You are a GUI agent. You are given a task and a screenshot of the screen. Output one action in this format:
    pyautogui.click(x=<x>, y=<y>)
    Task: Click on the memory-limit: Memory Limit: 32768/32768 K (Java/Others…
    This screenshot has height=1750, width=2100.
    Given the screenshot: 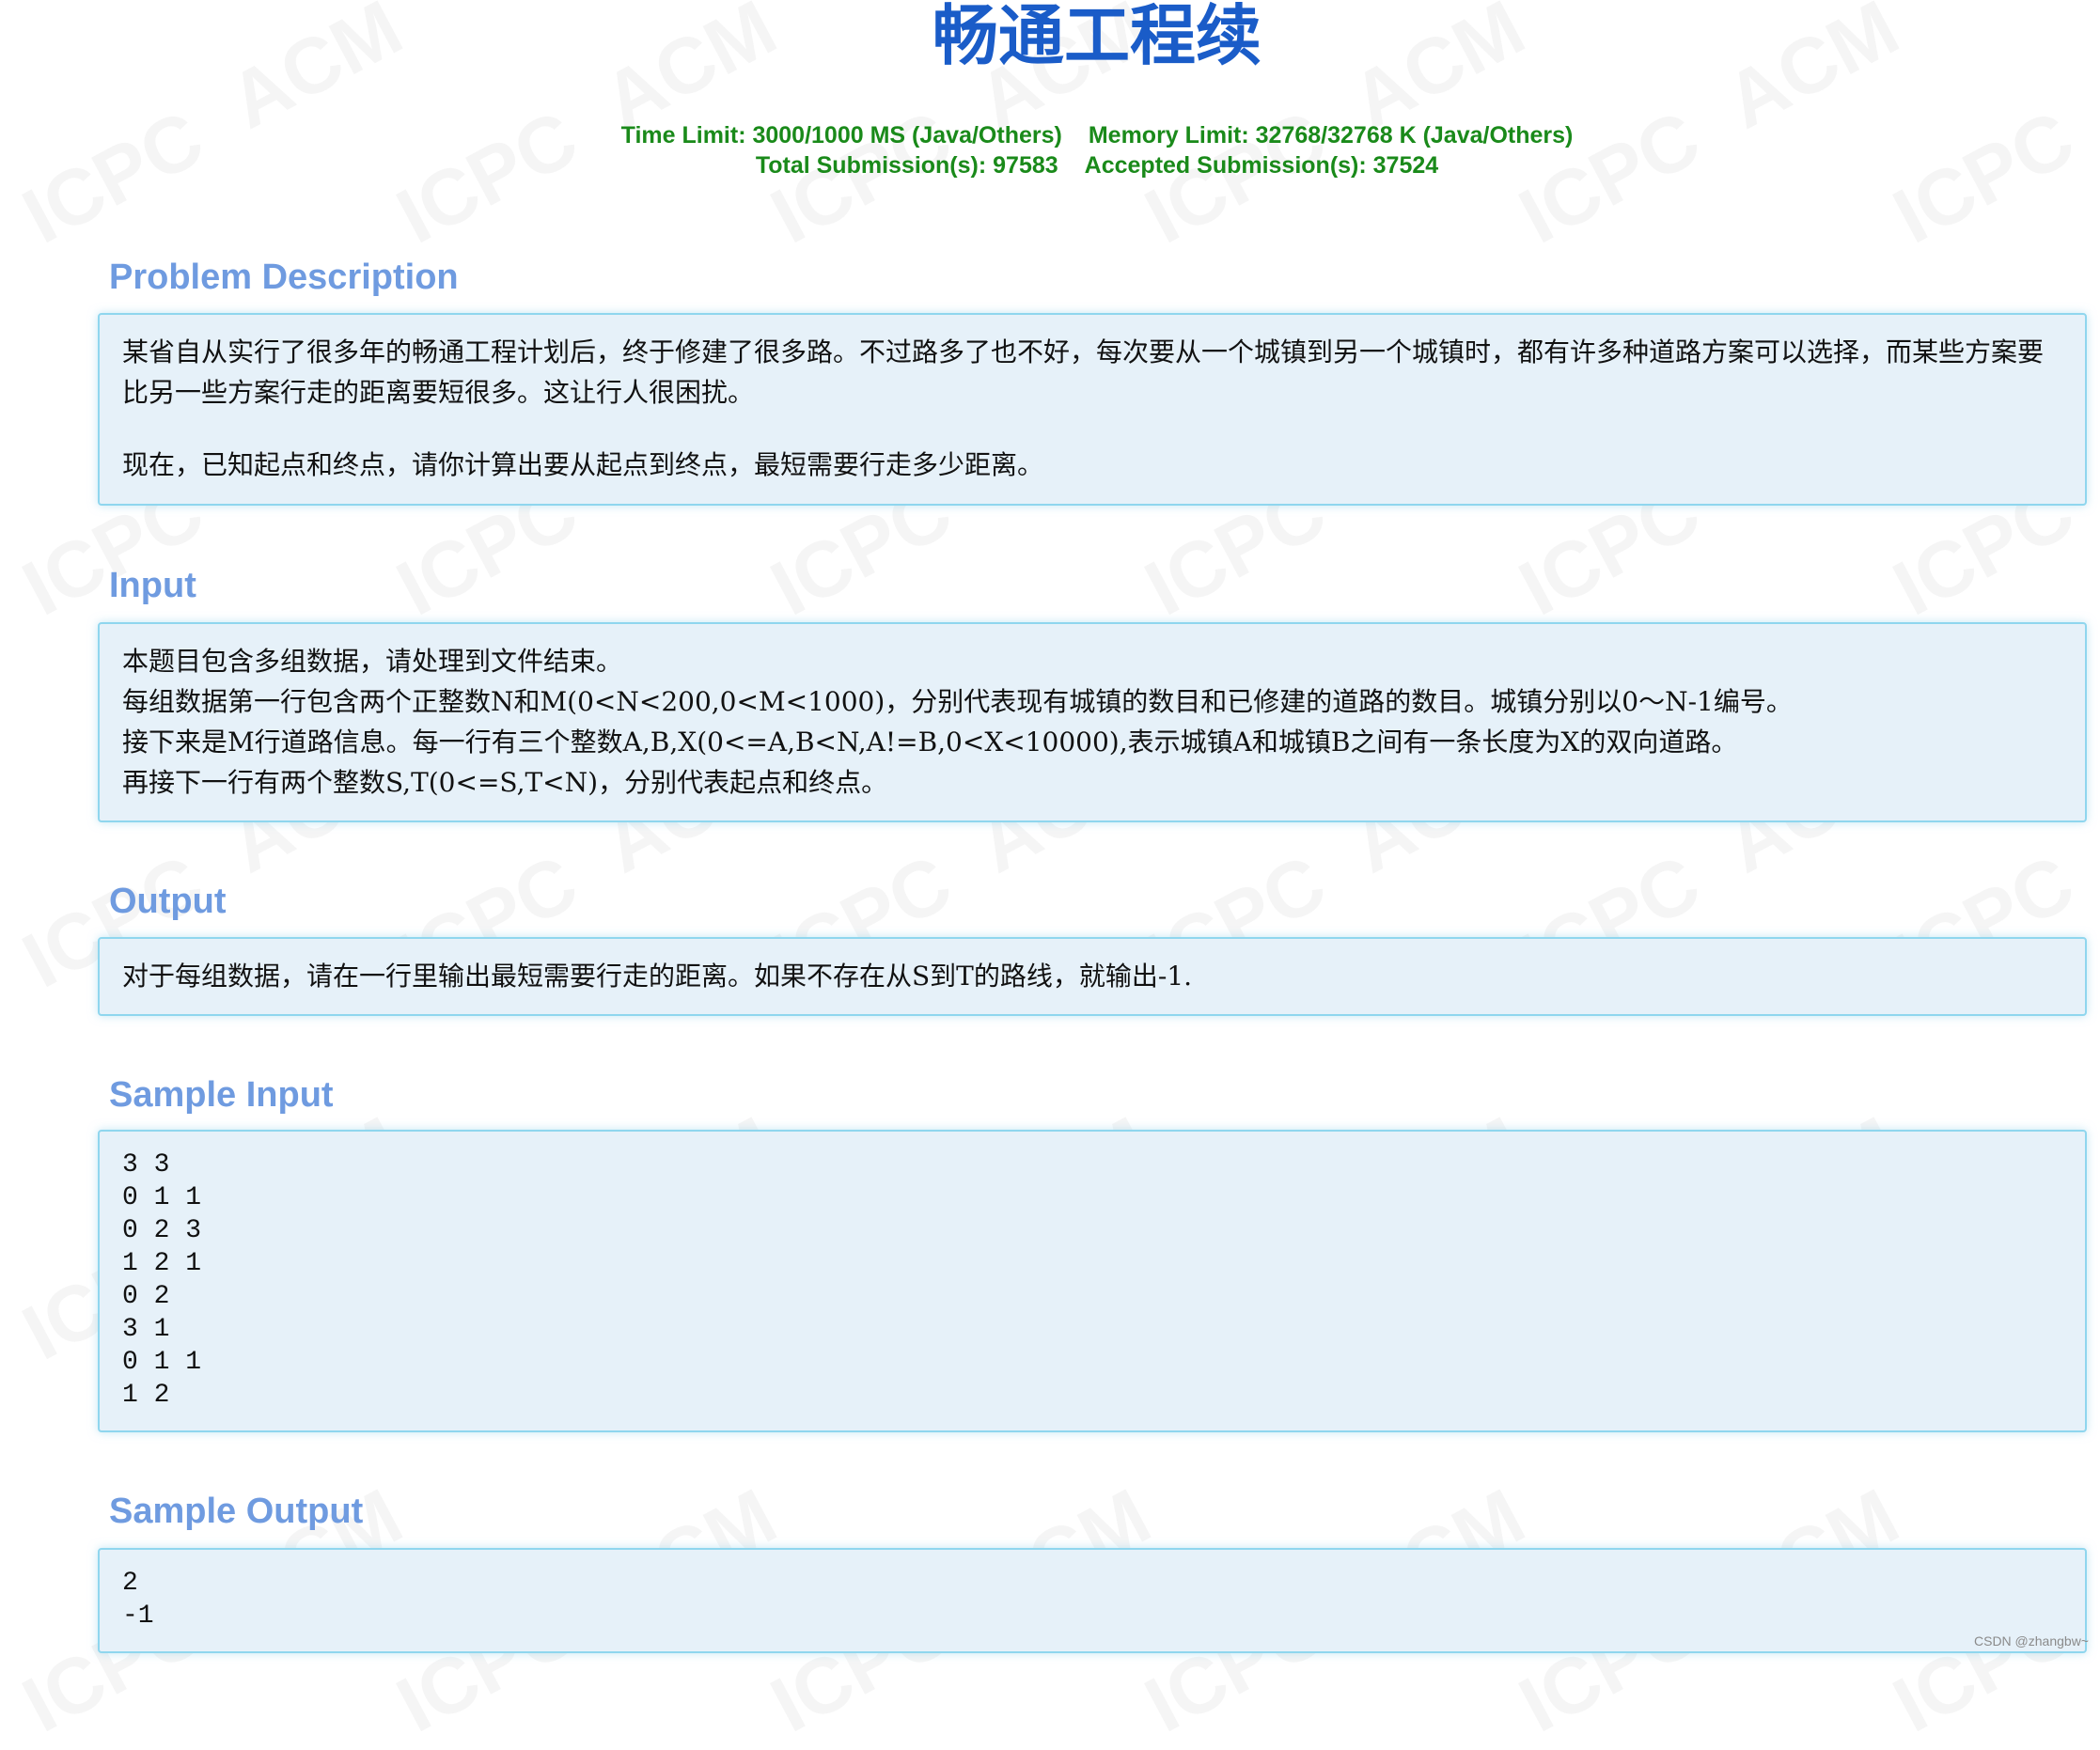 What is the action you would take?
    pyautogui.click(x=1331, y=135)
    